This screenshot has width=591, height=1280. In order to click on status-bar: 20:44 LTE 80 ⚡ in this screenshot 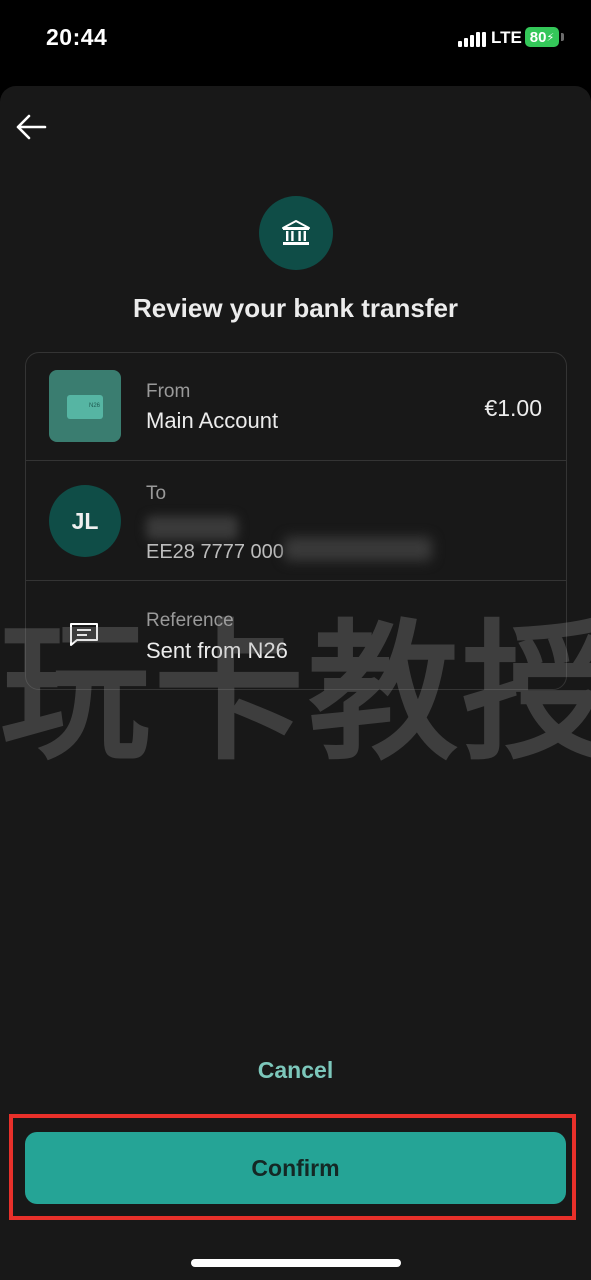, I will do `click(295, 40)`.